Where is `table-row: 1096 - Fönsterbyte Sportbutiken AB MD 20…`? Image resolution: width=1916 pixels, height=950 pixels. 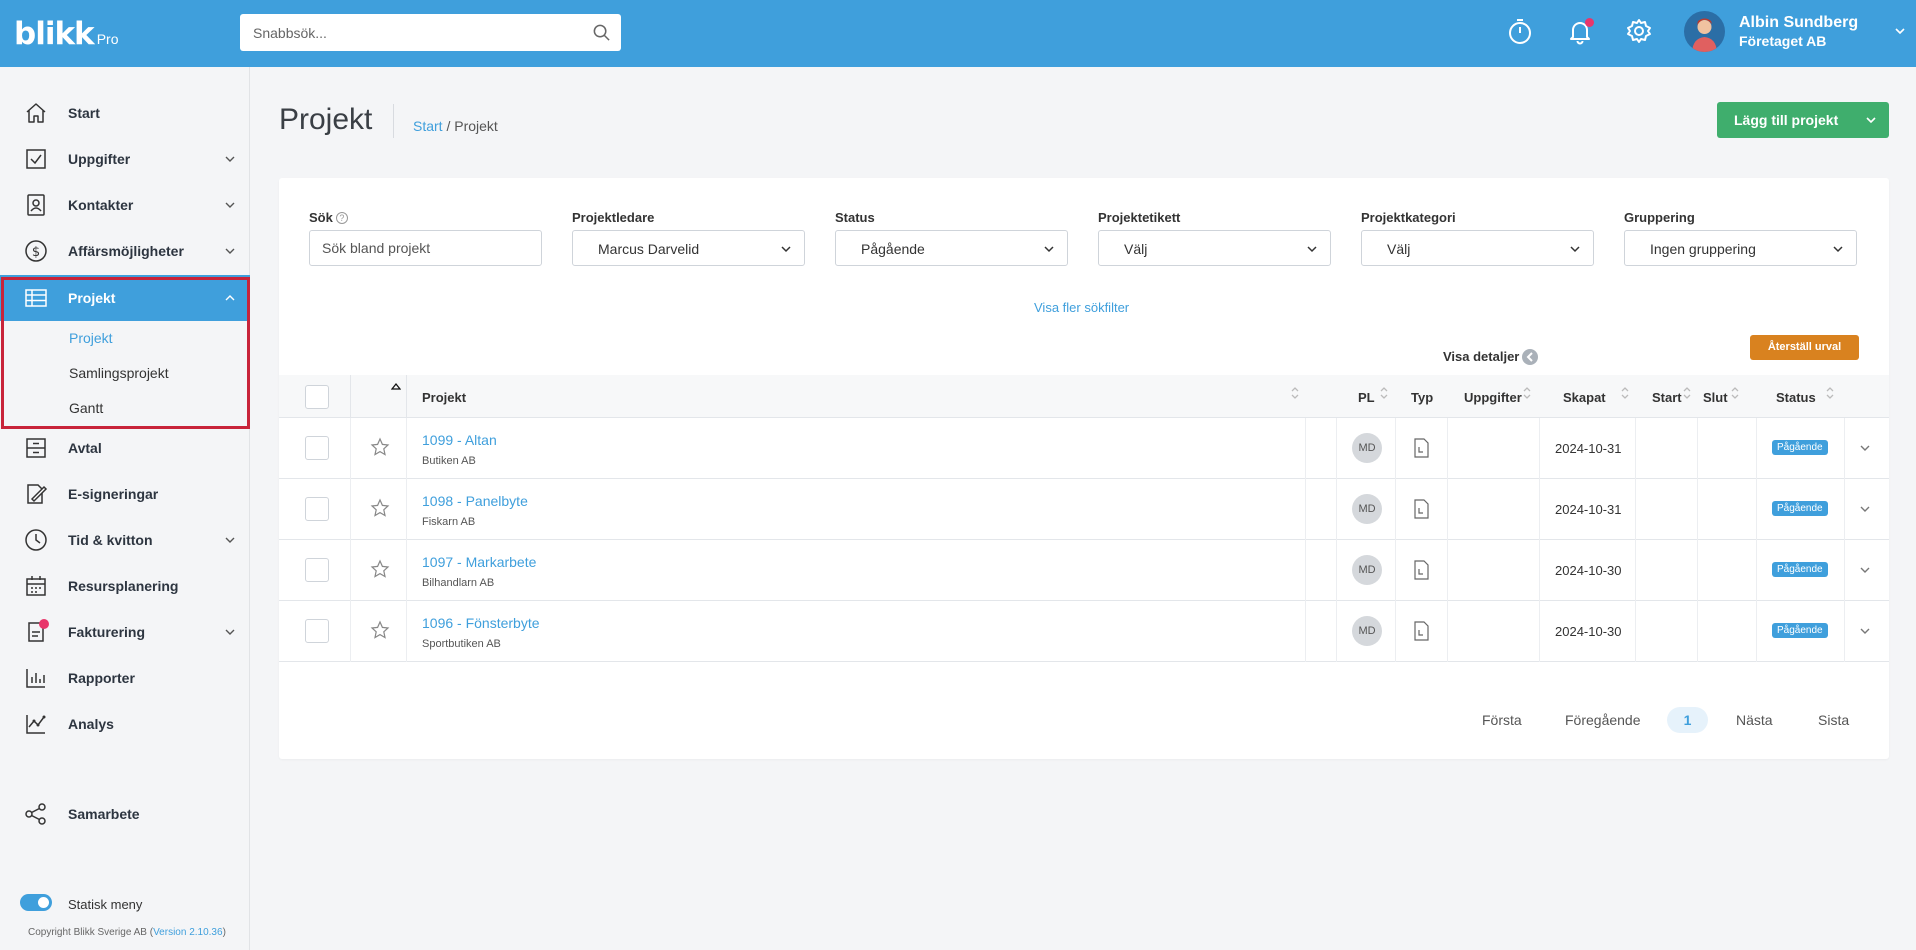 table-row: 1096 - Fönsterbyte Sportbutiken AB MD 20… is located at coordinates (1084, 631).